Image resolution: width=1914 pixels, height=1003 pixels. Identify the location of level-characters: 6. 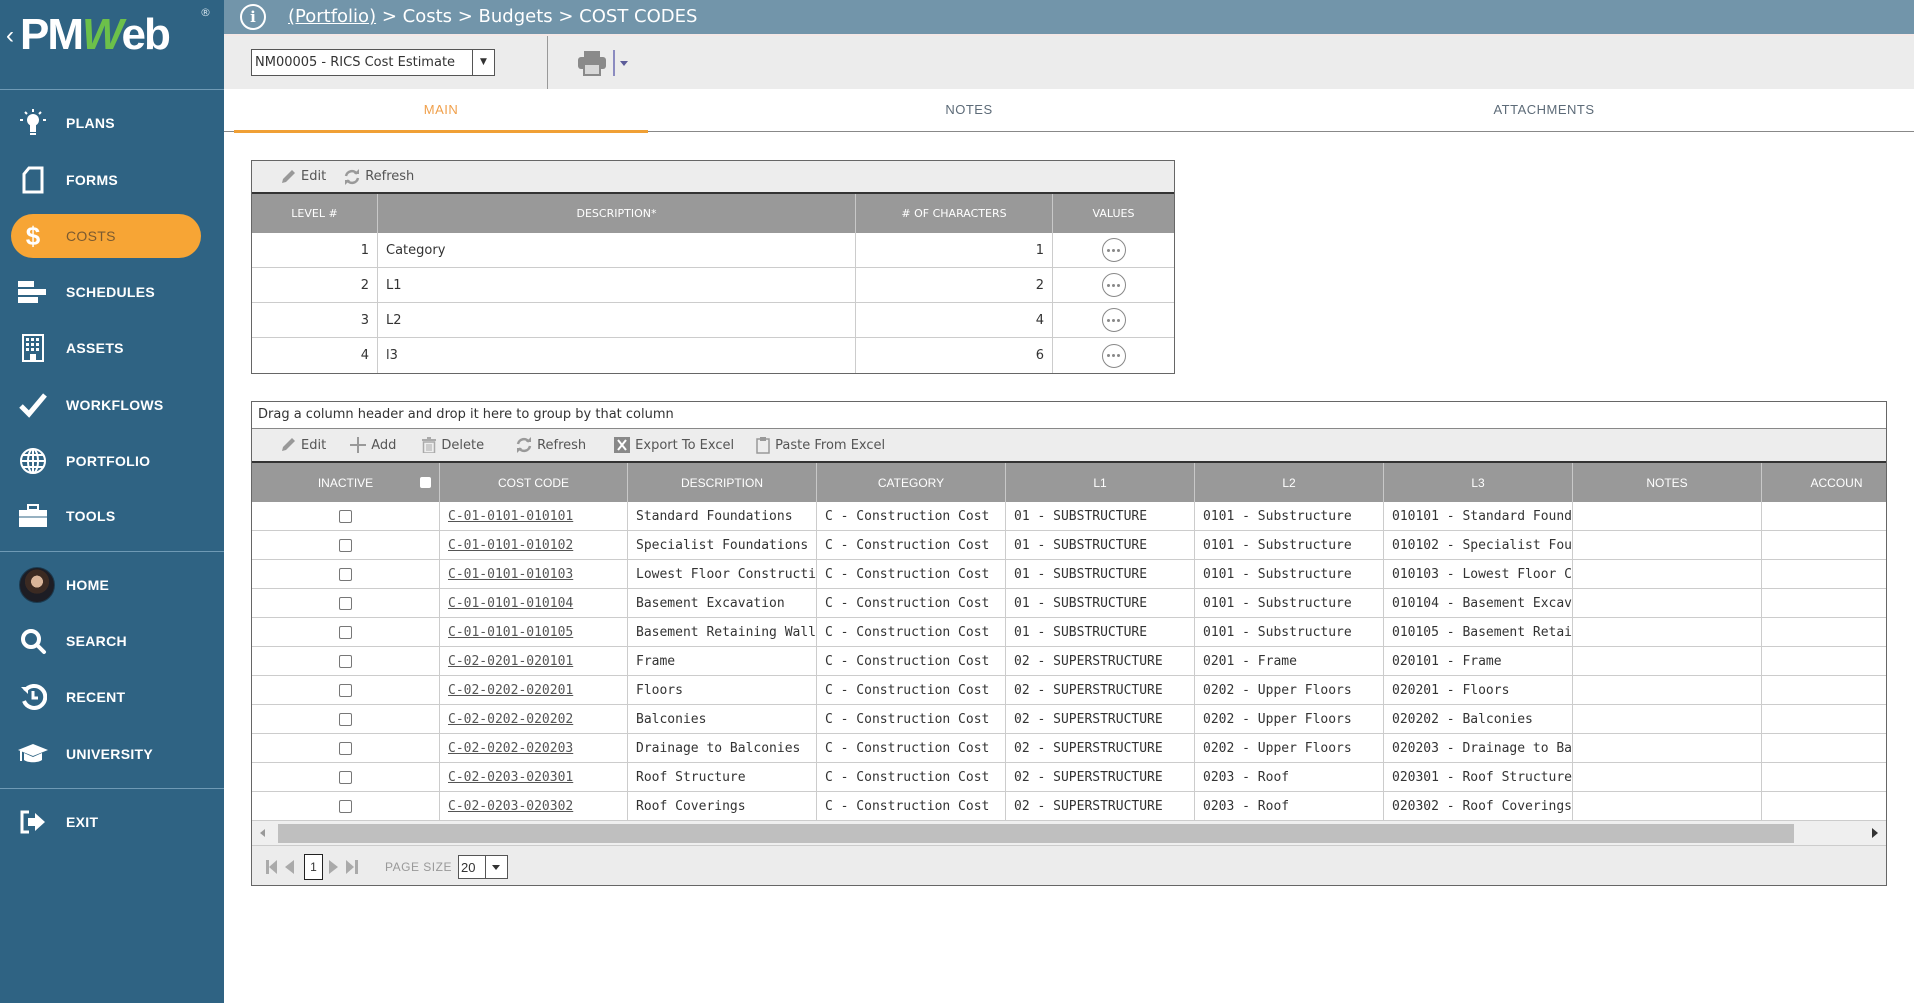
(954, 355).